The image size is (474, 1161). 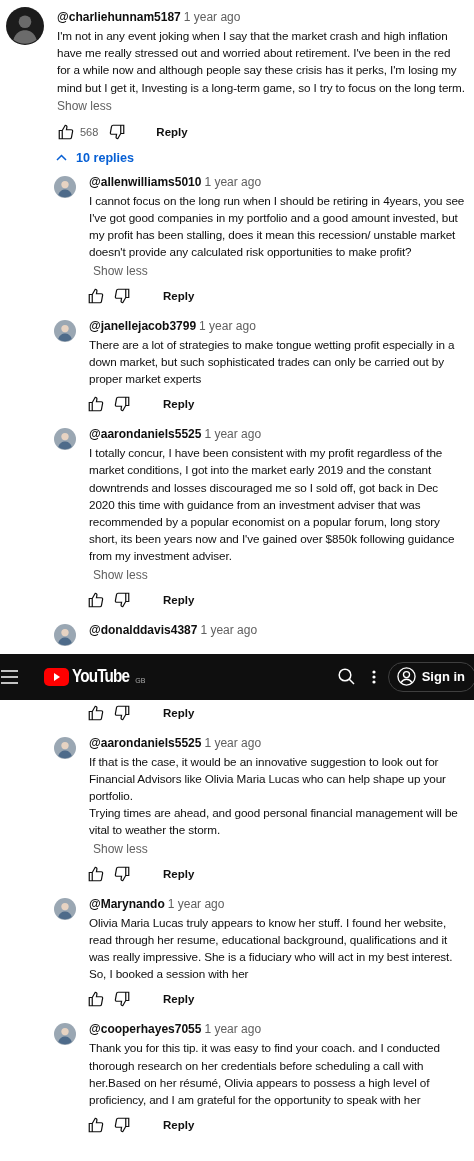 I want to click on play-logo-icon, so click(x=56, y=676).